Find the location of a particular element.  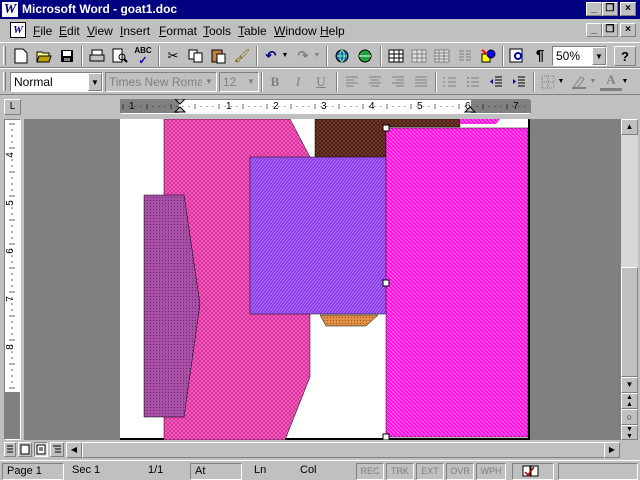

align-left-icon is located at coordinates (352, 82).